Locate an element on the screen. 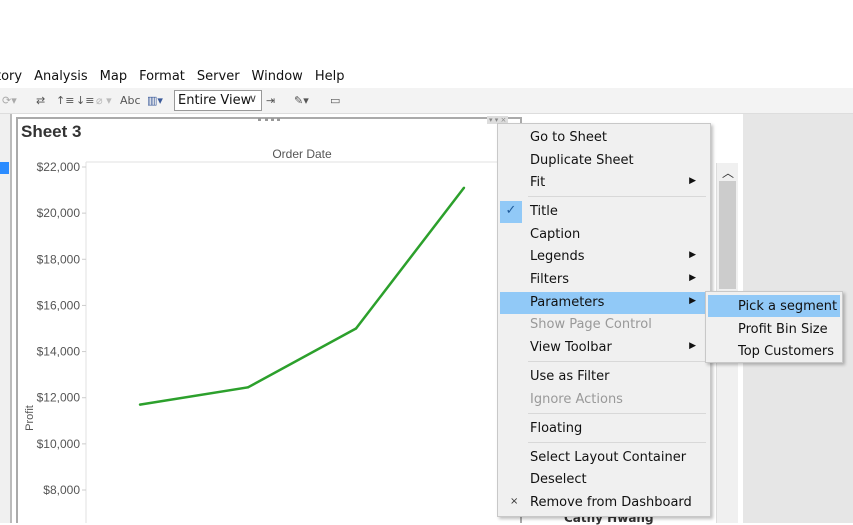  y-tick-label: $16,000 is located at coordinates (59, 305).